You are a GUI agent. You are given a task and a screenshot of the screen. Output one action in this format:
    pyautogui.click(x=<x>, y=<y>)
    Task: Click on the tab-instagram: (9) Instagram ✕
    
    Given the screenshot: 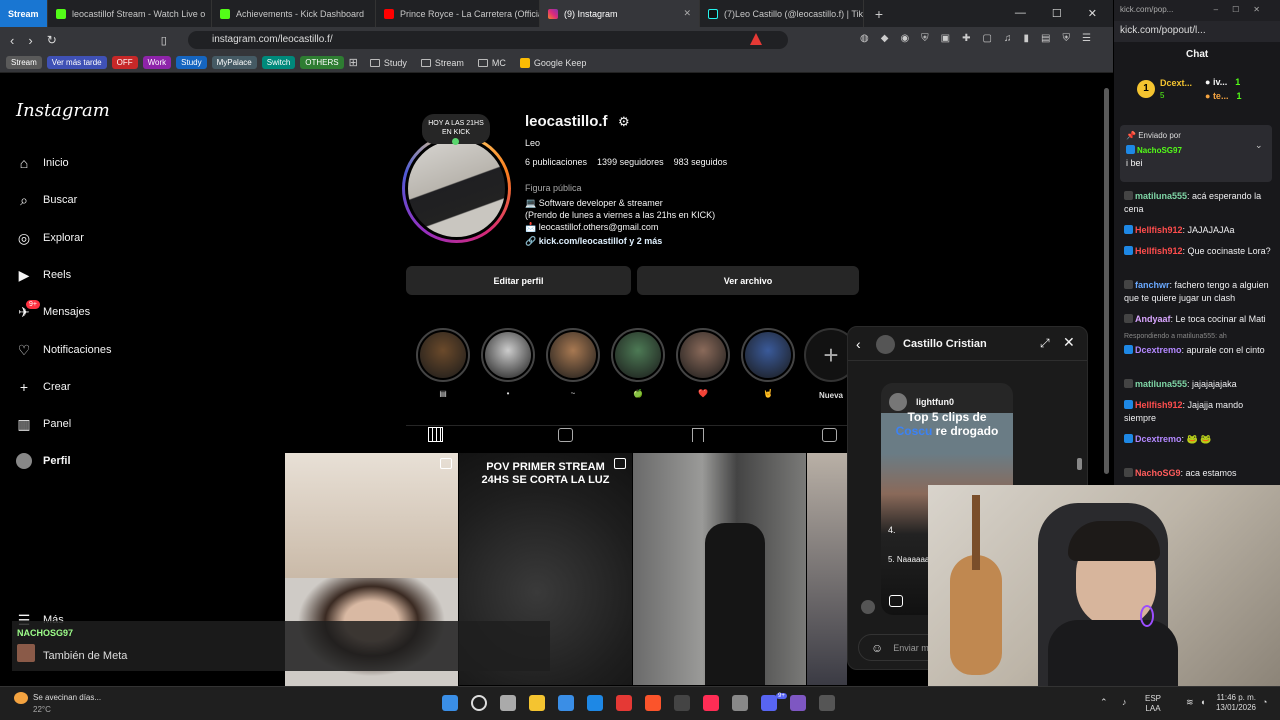 What is the action you would take?
    pyautogui.click(x=620, y=13)
    